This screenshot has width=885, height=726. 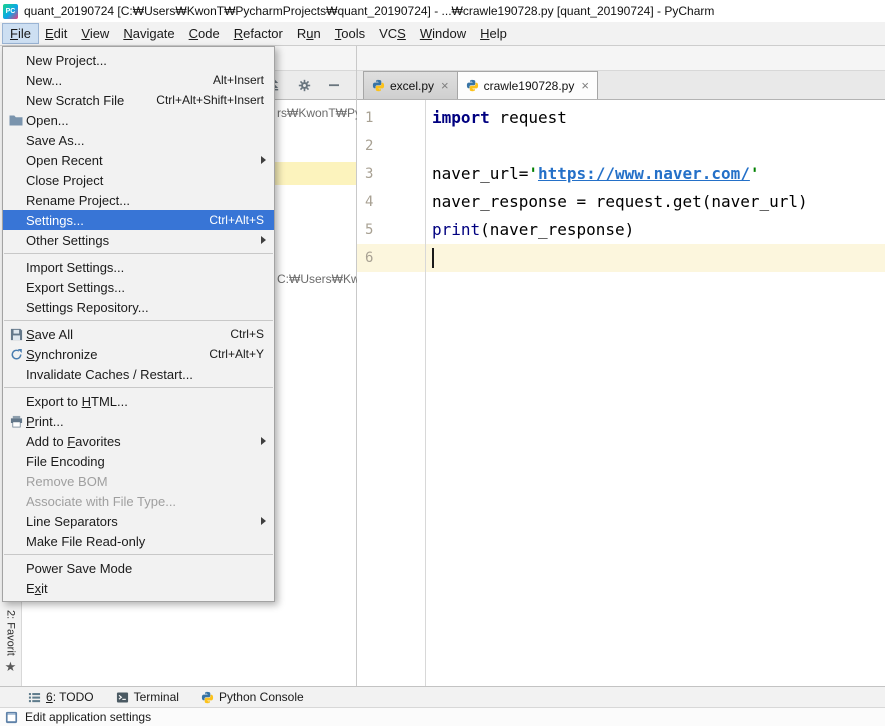 I want to click on menu-item-exit: Exit, so click(x=138, y=588).